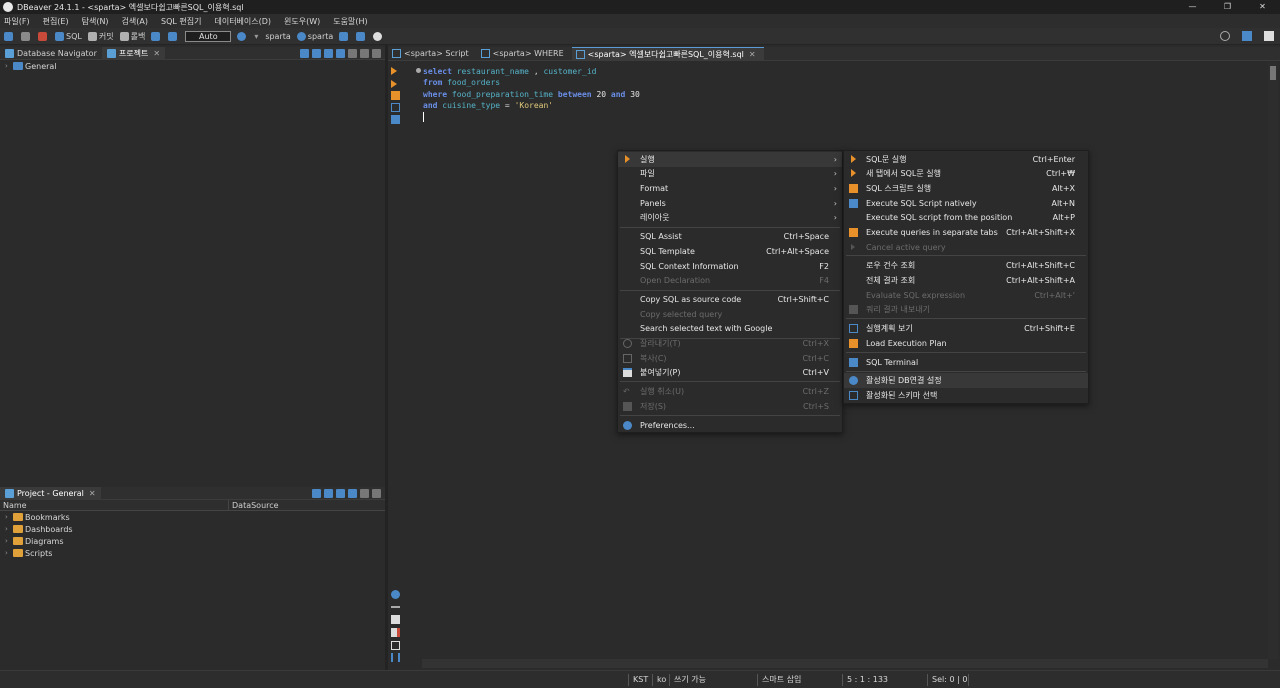  Describe the element at coordinates (1269, 36) in the screenshot. I see `dbeaver-perspective-icon` at that location.